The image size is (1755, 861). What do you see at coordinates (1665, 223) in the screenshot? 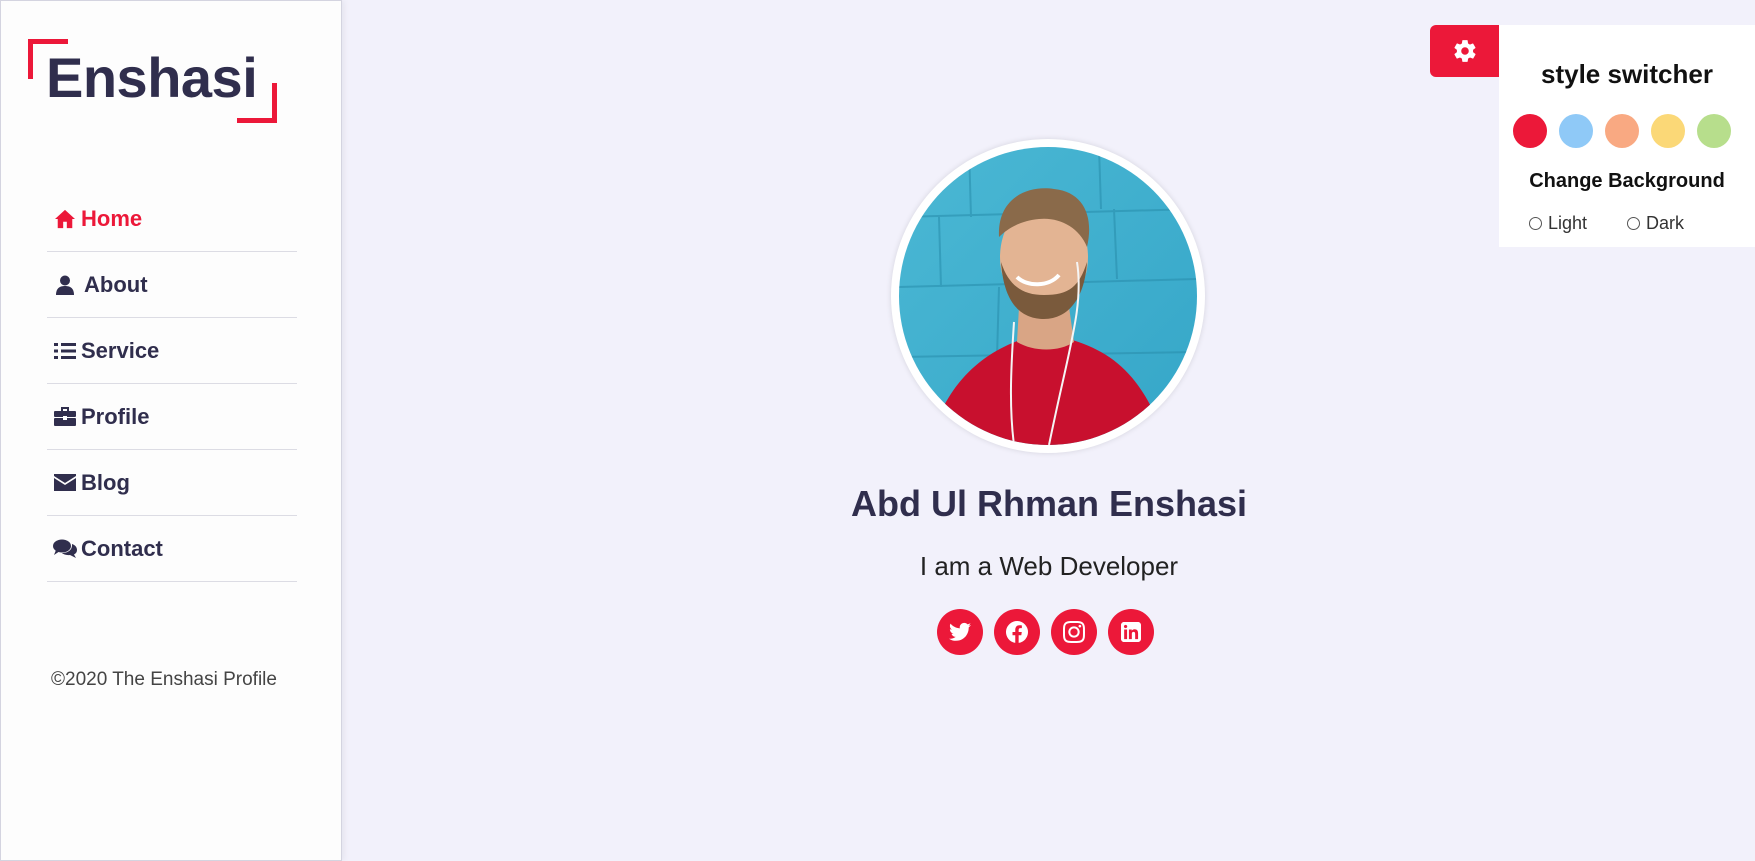
I see `radio-dark-label: Dark` at bounding box center [1665, 223].